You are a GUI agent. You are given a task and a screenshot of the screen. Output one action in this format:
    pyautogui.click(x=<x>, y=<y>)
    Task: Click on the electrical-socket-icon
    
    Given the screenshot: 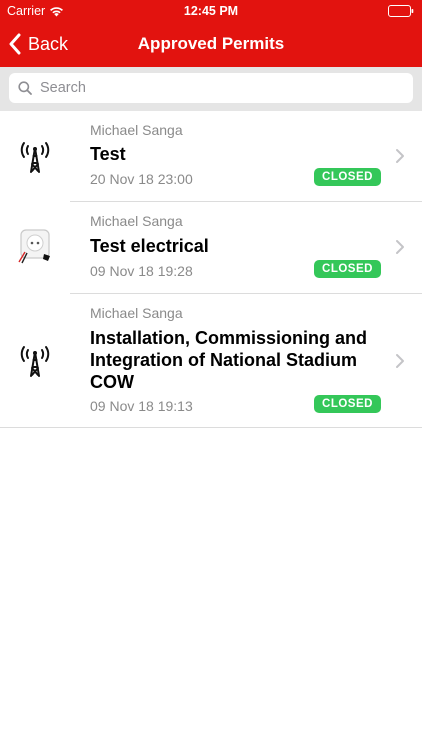 What is the action you would take?
    pyautogui.click(x=34, y=246)
    